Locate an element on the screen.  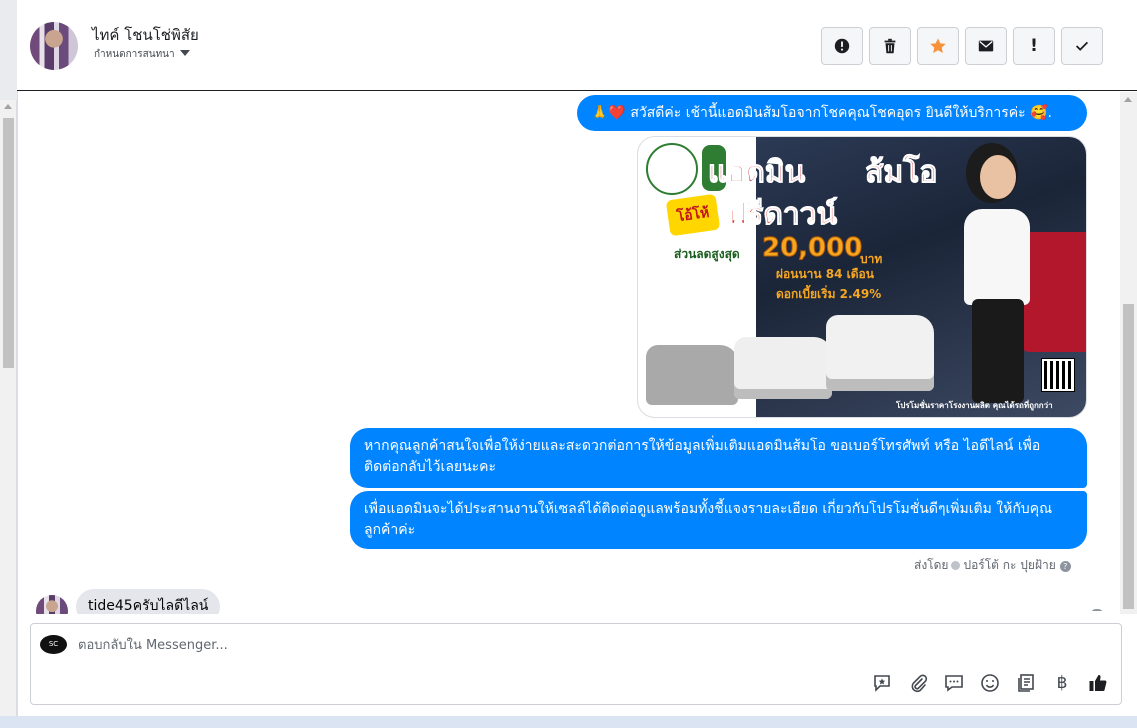
quick-reply-button is located at coordinates (954, 683).